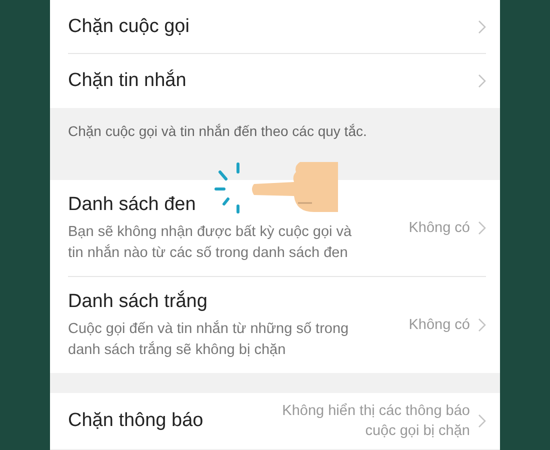  Describe the element at coordinates (138, 302) in the screenshot. I see `setting-title: Danh sách trắng` at that location.